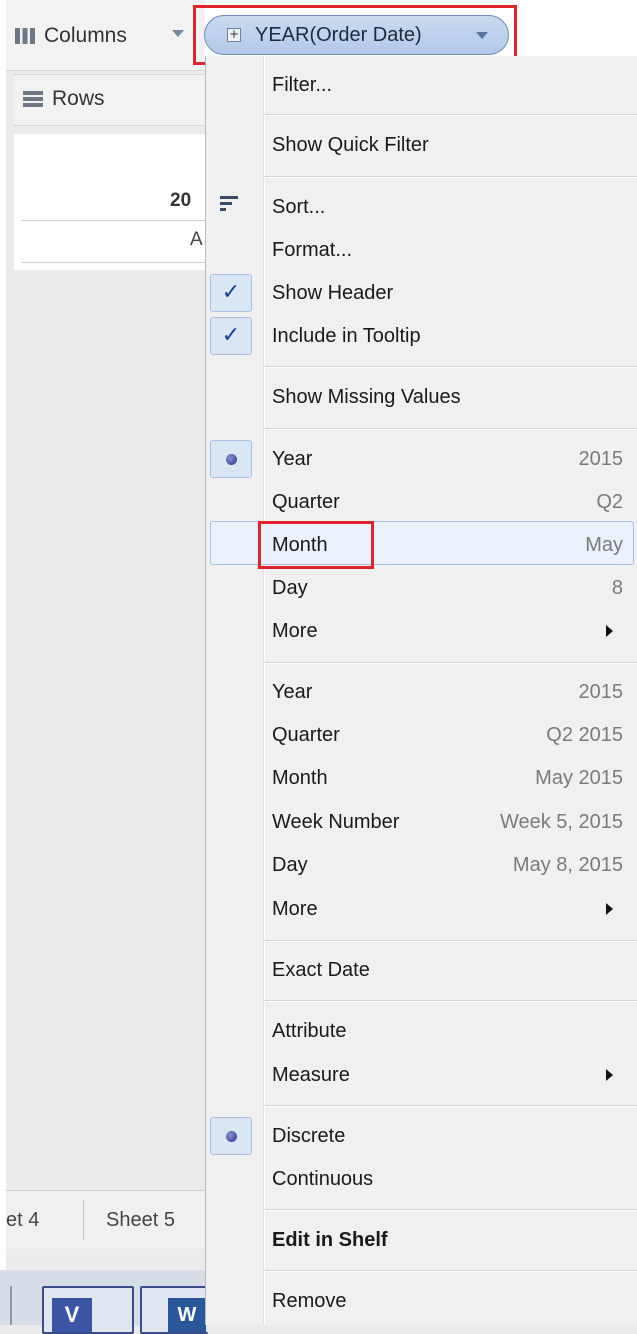  Describe the element at coordinates (450, 970) in the screenshot. I see `menu-item-exact-date: Exact Date` at that location.